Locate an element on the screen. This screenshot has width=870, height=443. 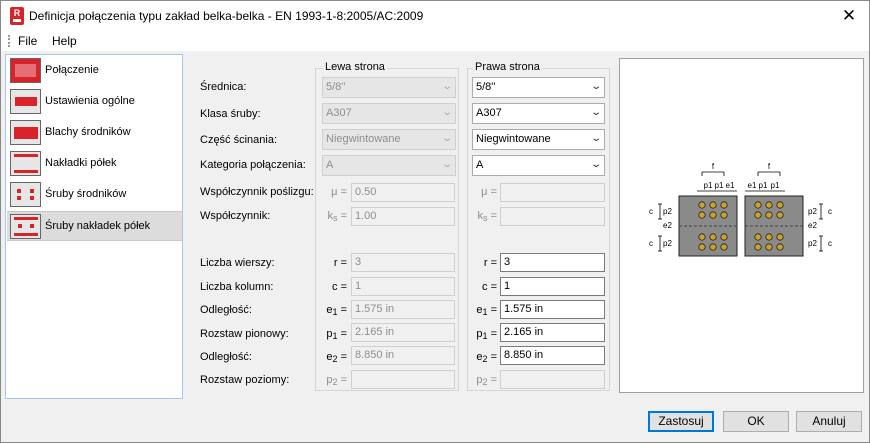
flange-bolts-icon is located at coordinates (25, 226).